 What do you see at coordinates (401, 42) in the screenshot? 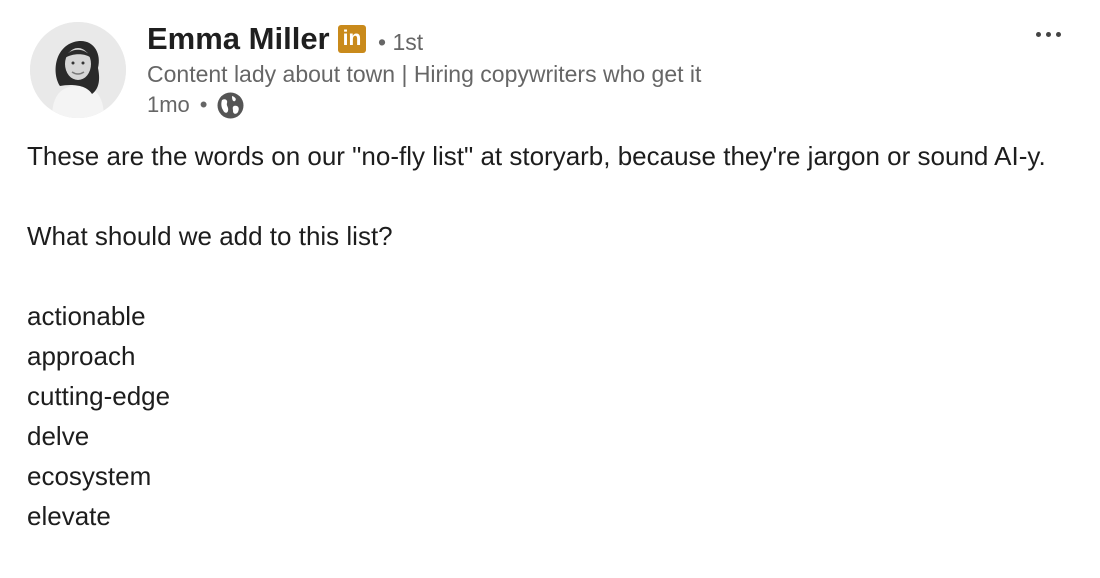
I see `connection-degree: • 1st` at bounding box center [401, 42].